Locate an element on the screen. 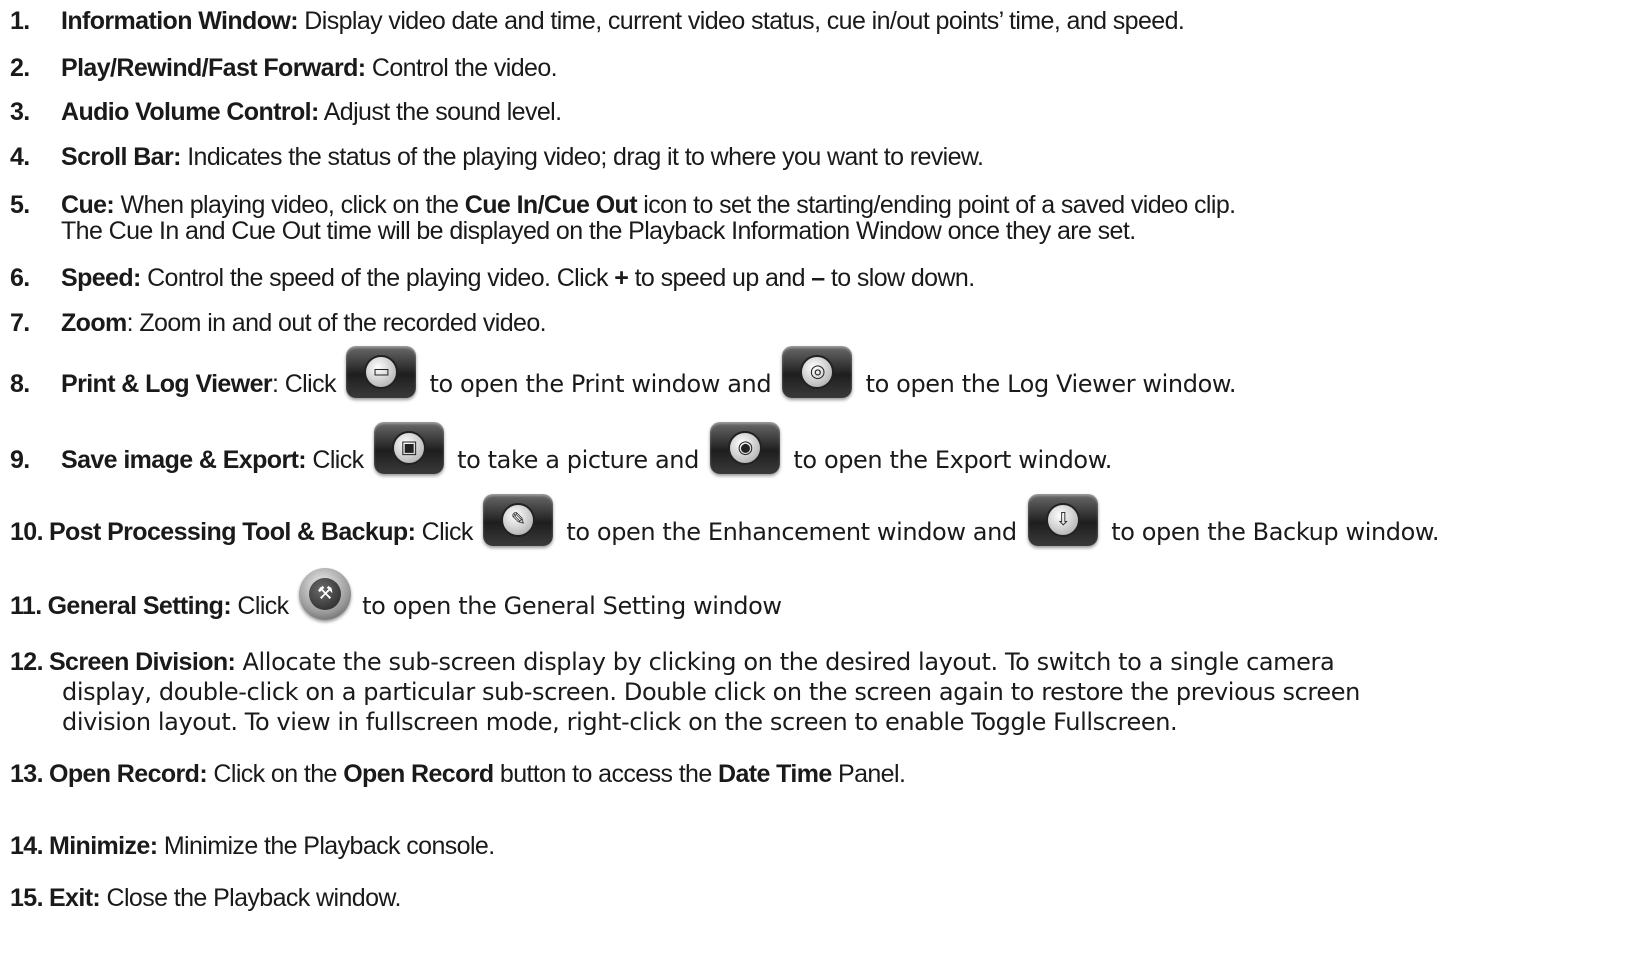 Image resolution: width=1648 pixels, height=961 pixels. item-term: Print & Log Viewer is located at coordinates (167, 384).